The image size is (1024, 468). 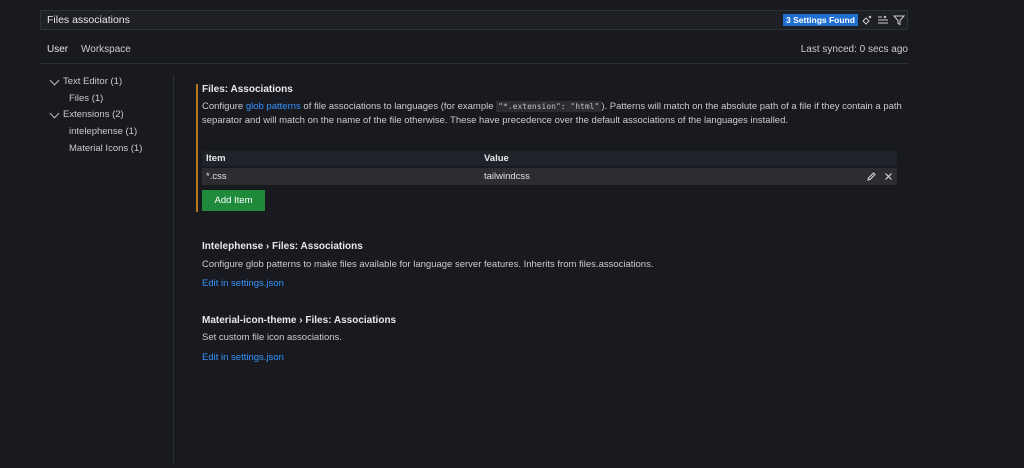 What do you see at coordinates (197, 148) in the screenshot?
I see `modified-indicator` at bounding box center [197, 148].